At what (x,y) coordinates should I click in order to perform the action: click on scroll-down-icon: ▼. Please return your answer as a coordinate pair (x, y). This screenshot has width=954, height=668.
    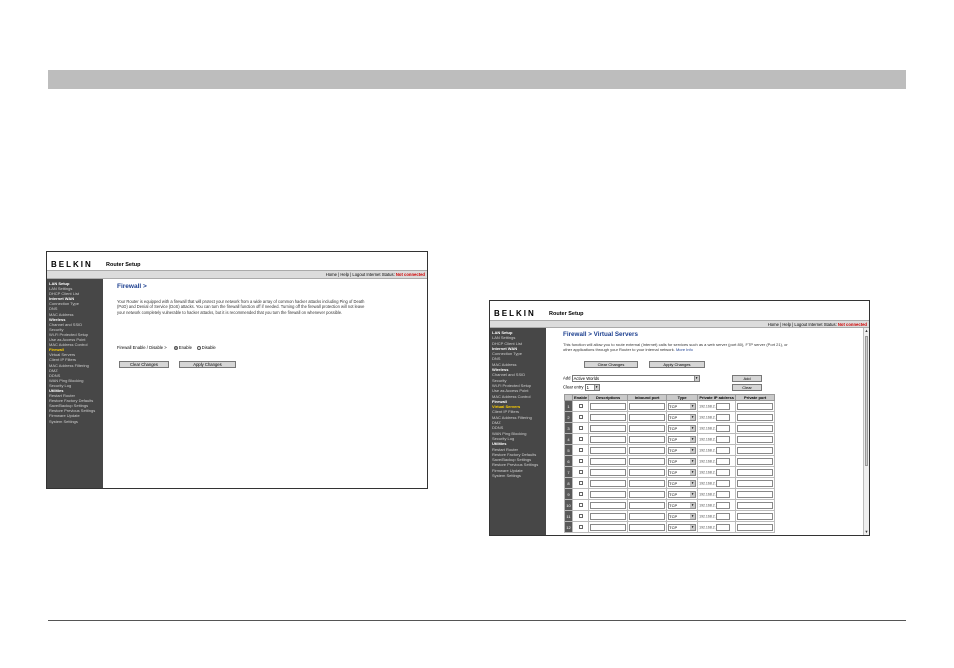
    Looking at the image, I should click on (866, 532).